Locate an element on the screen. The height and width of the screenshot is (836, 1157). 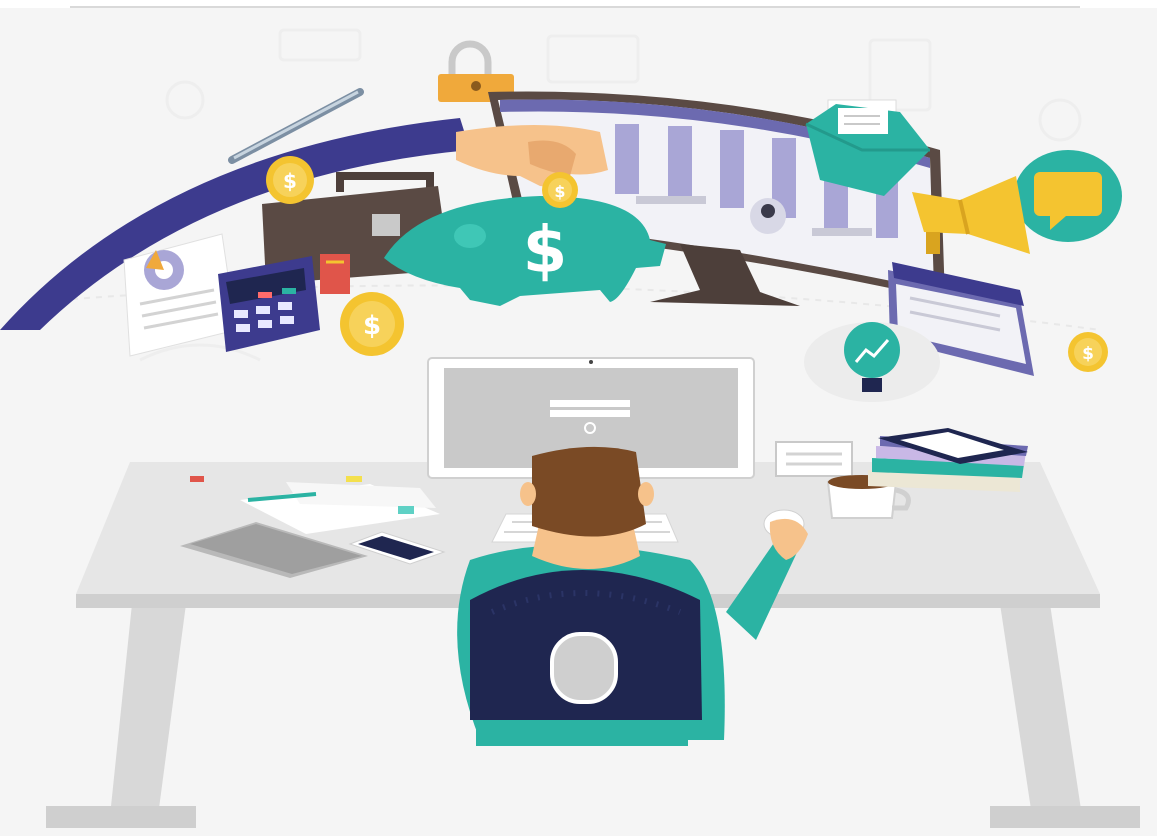
ear-left is located at coordinates (528, 494).